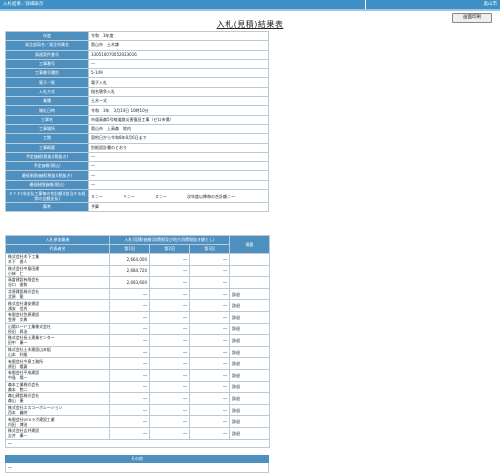 This screenshot has height=474, width=500. Describe the element at coordinates (137, 468) in the screenshot. I see `other-body: ―` at that location.